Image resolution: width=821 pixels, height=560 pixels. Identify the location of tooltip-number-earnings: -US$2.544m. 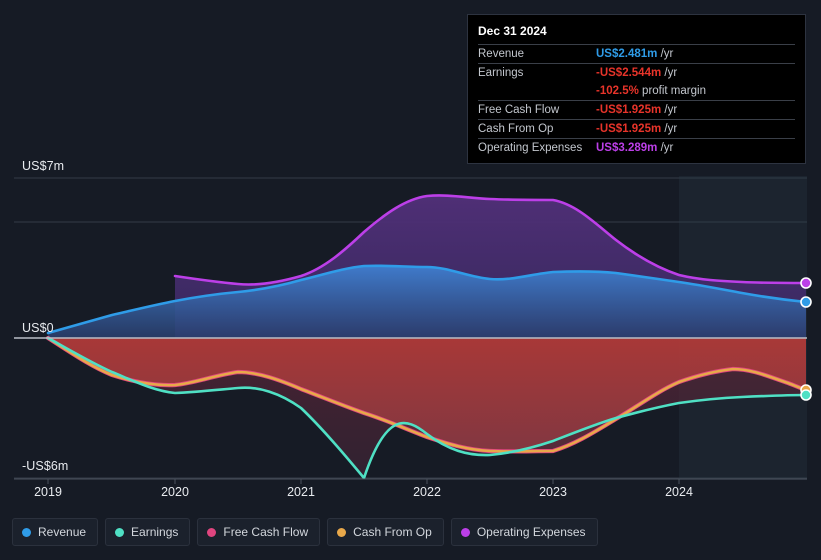
(629, 73).